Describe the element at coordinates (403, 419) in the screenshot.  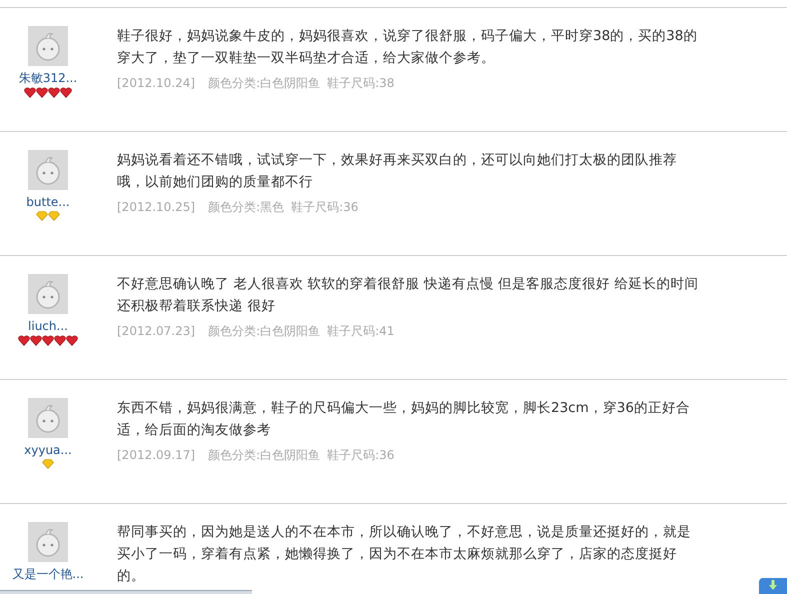
I see `review-text: 东西不错，妈妈很满意，鞋子的尺码偏大一些，妈妈的脚比较宽，脚长23cm，穿36的正好合 适，给后面的淘友做参考` at that location.